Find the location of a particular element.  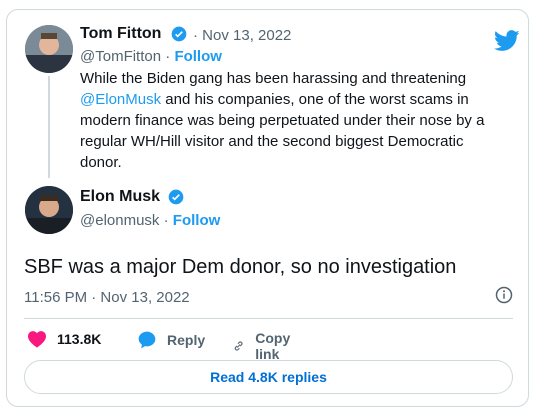

like-button: 113.8K is located at coordinates (64, 339).